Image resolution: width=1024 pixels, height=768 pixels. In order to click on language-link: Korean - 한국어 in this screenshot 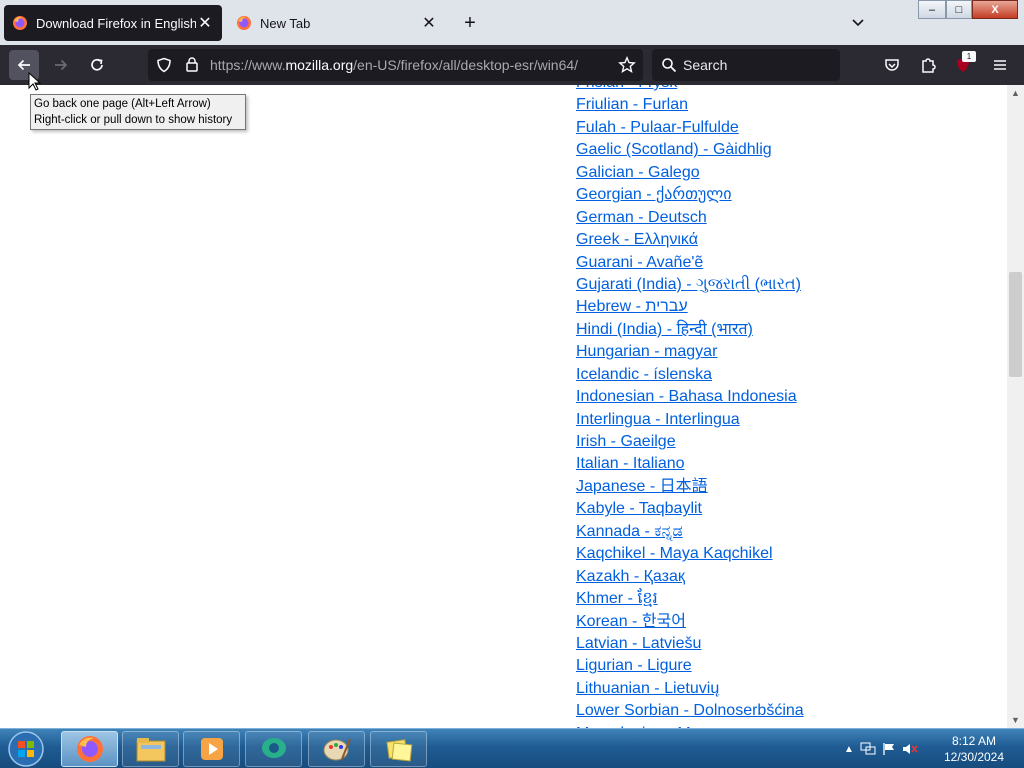, I will do `click(690, 622)`.